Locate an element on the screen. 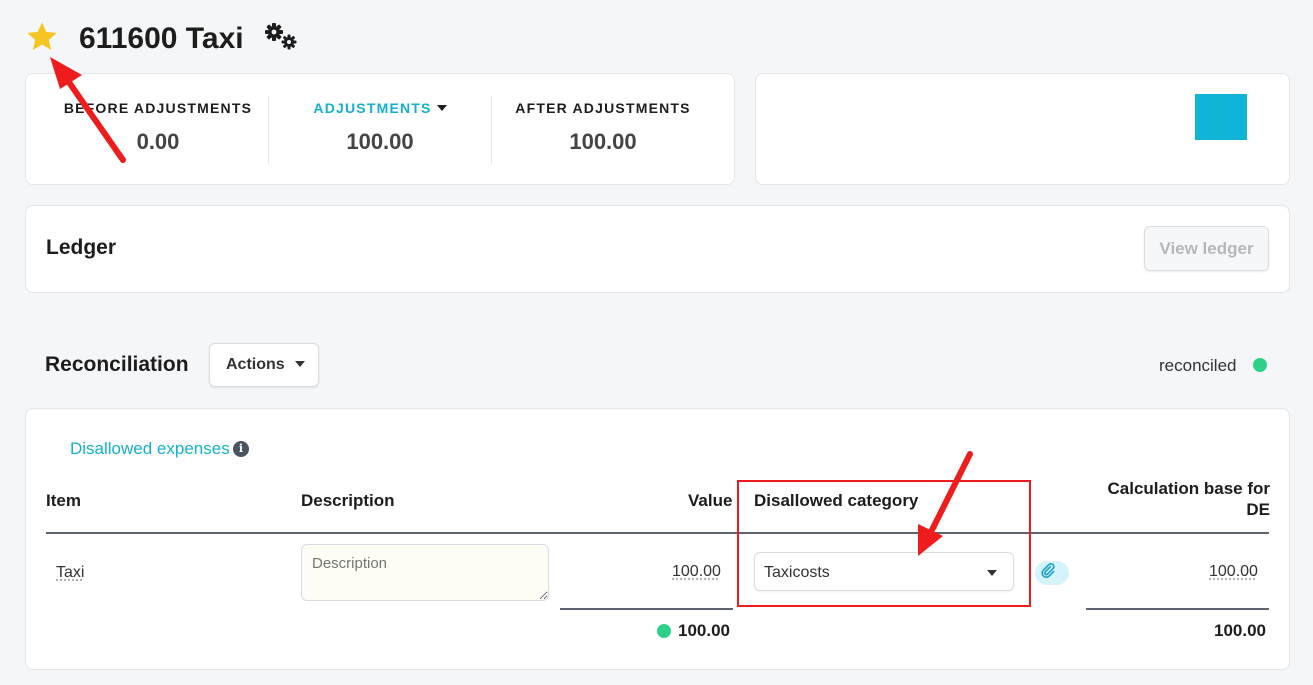  row-value: 100.00 is located at coordinates (696, 572).